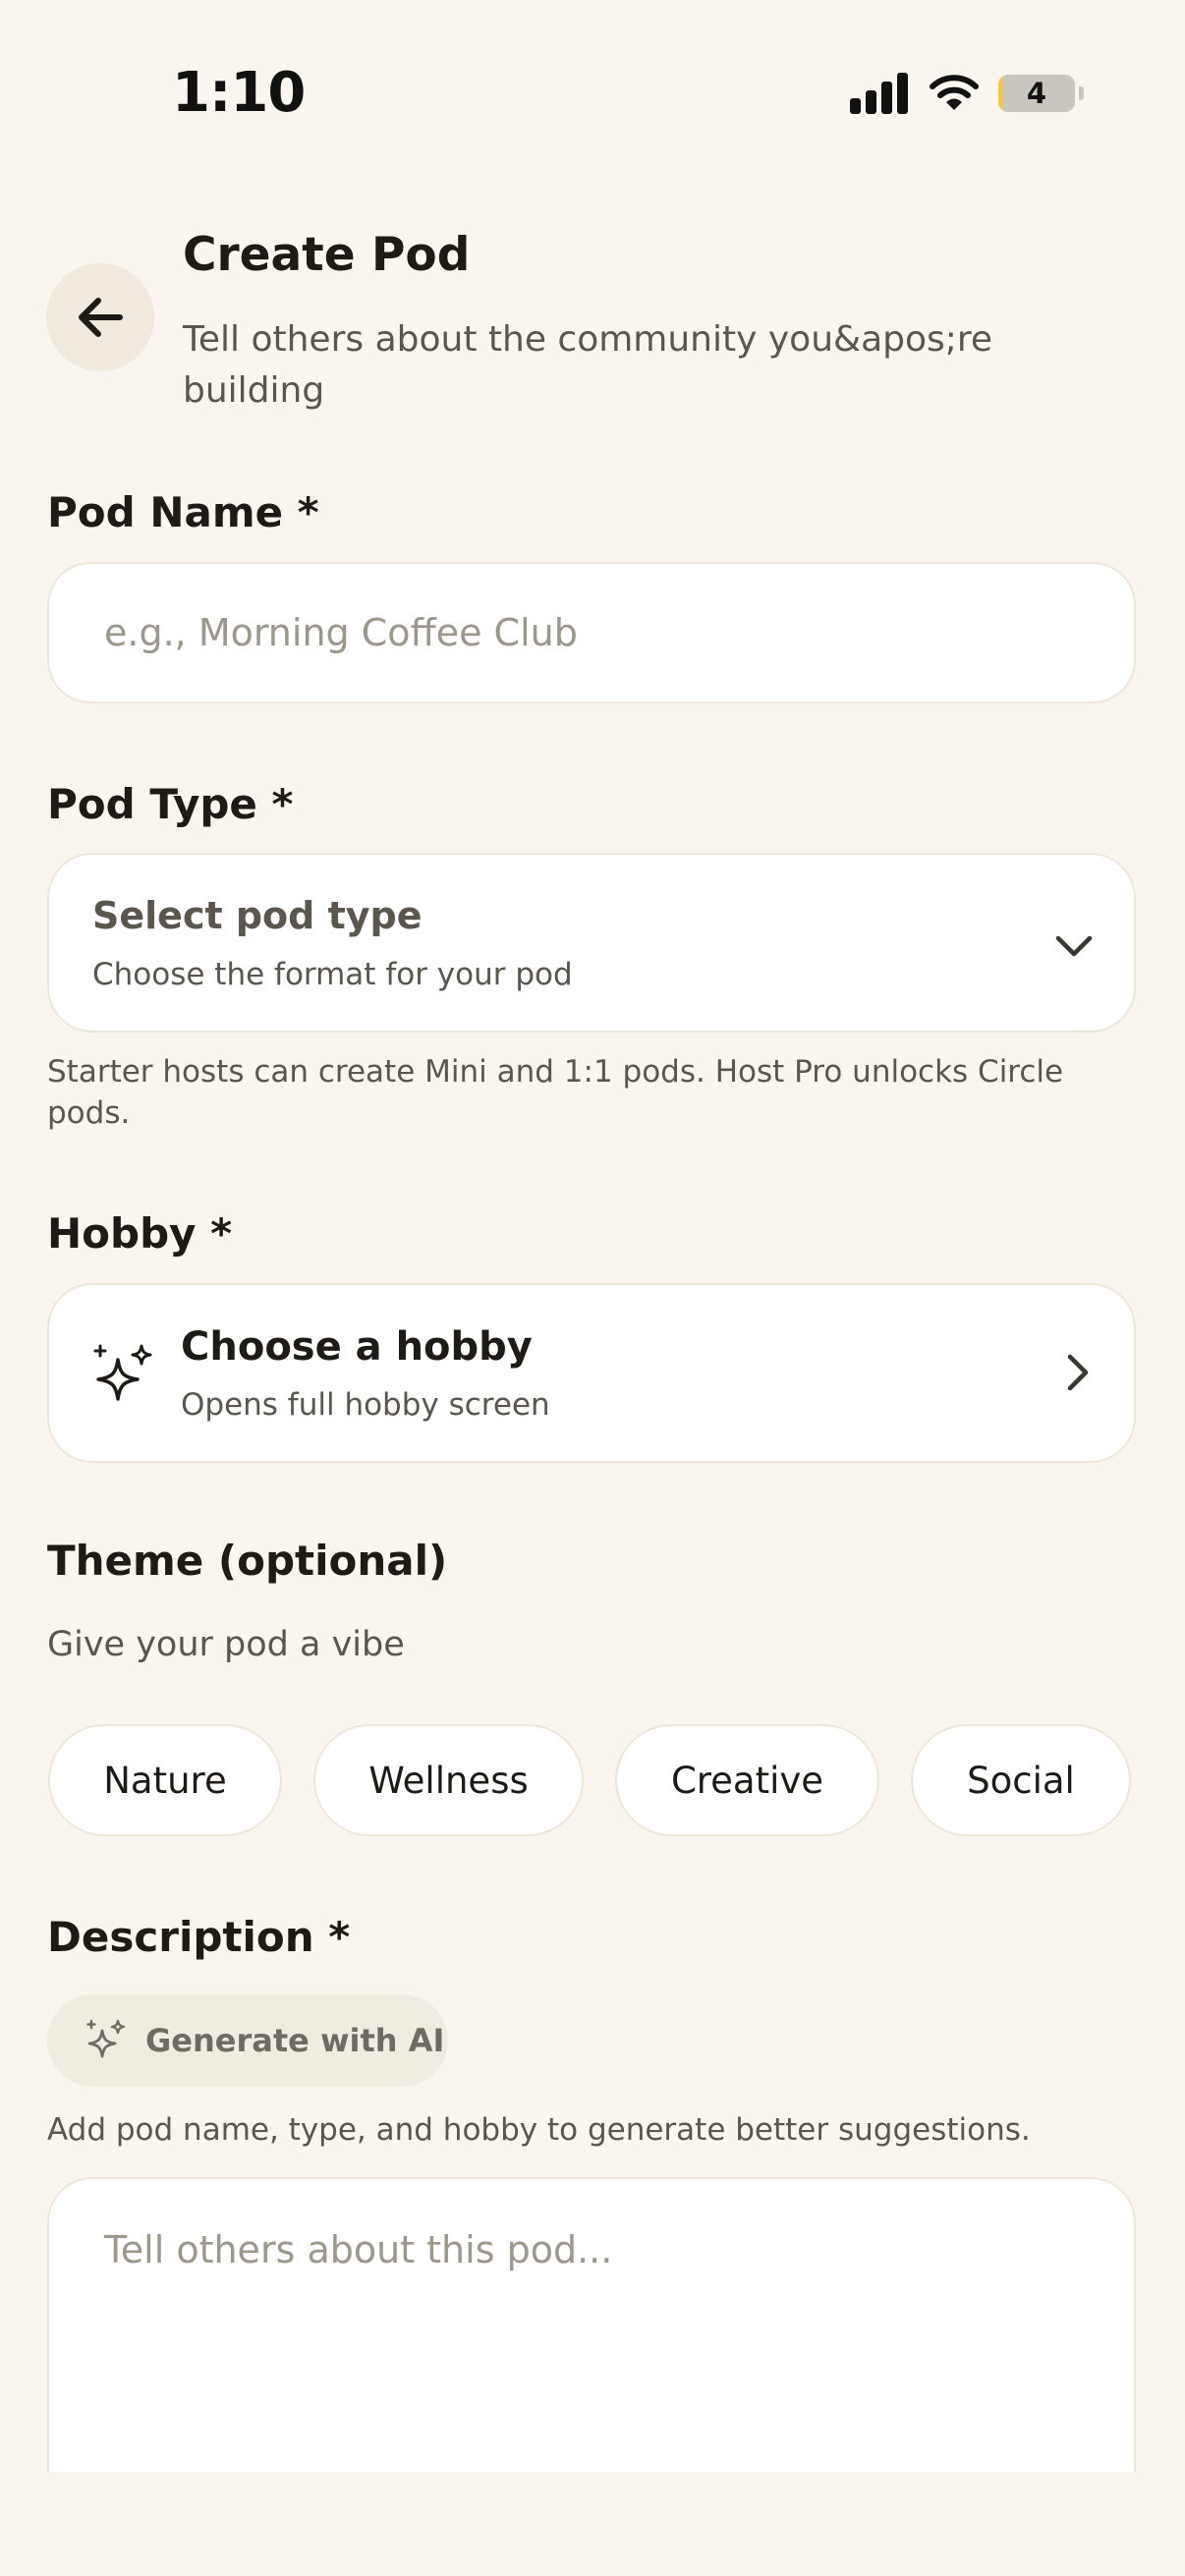 This screenshot has height=2576, width=1185. Describe the element at coordinates (1021, 1780) in the screenshot. I see `theme-chip-social: Social` at that location.